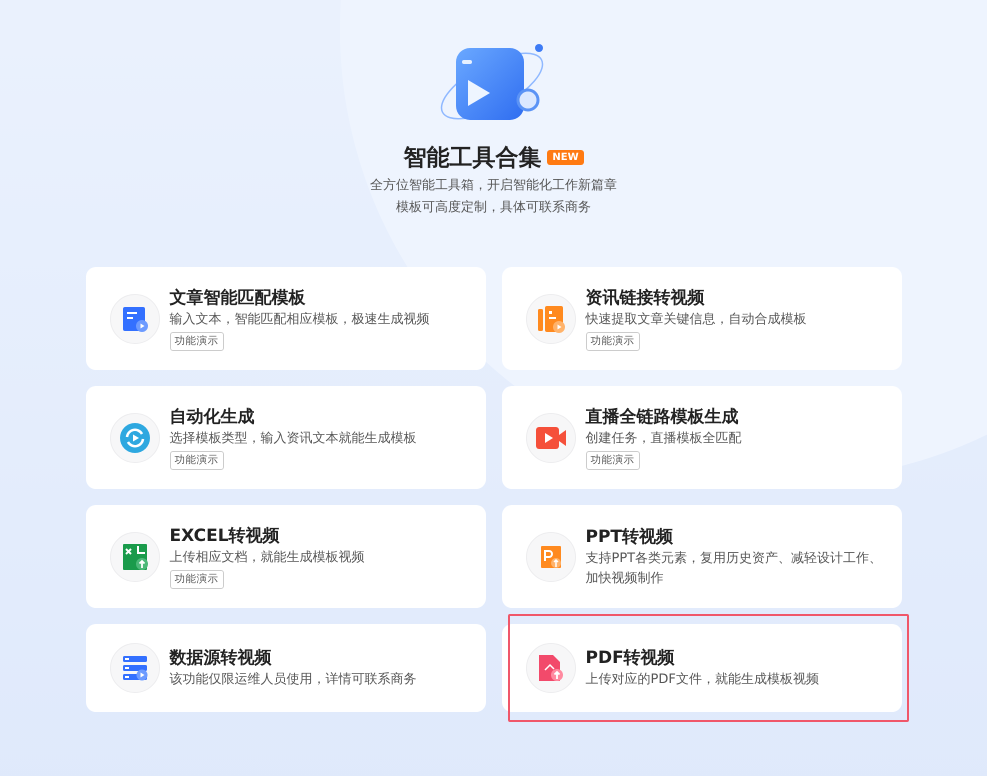  Describe the element at coordinates (225, 536) in the screenshot. I see `tool-title: EXCEL转视频` at that location.